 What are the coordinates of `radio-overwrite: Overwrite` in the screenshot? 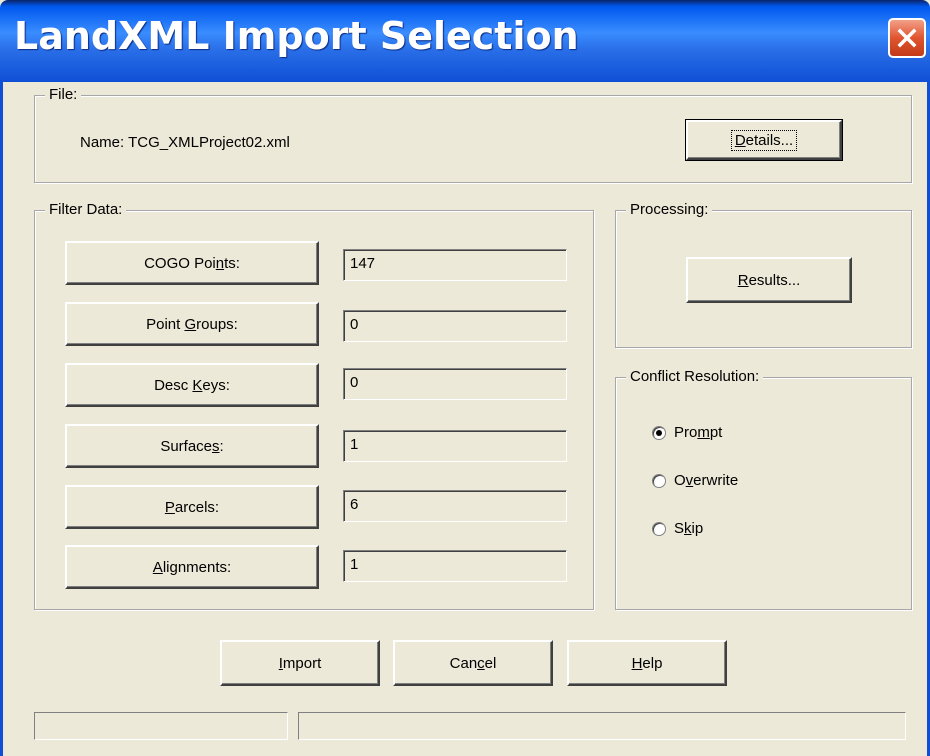 It's located at (695, 480).